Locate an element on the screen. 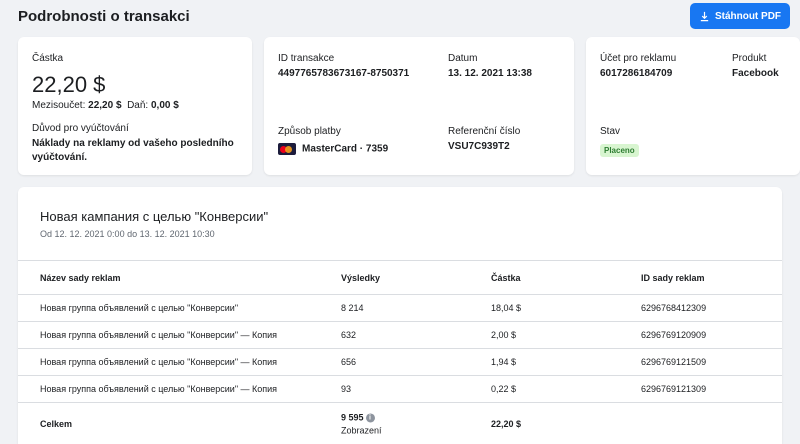 Image resolution: width=800 pixels, height=444 pixels. column-header-ad-set-name: Název sady reklam is located at coordinates (80, 277).